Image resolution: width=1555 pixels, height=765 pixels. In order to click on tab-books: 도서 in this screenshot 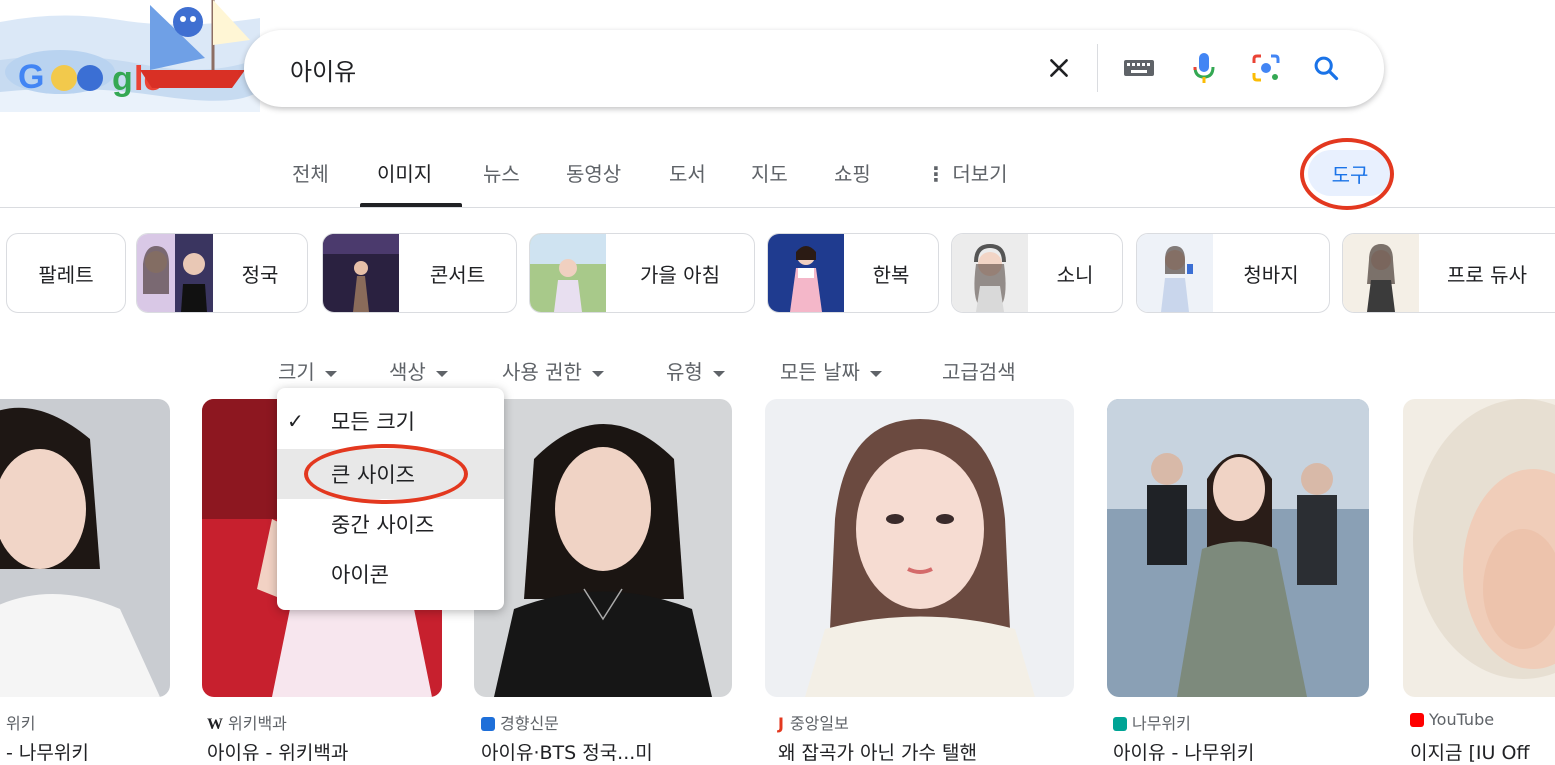, I will do `click(687, 172)`.